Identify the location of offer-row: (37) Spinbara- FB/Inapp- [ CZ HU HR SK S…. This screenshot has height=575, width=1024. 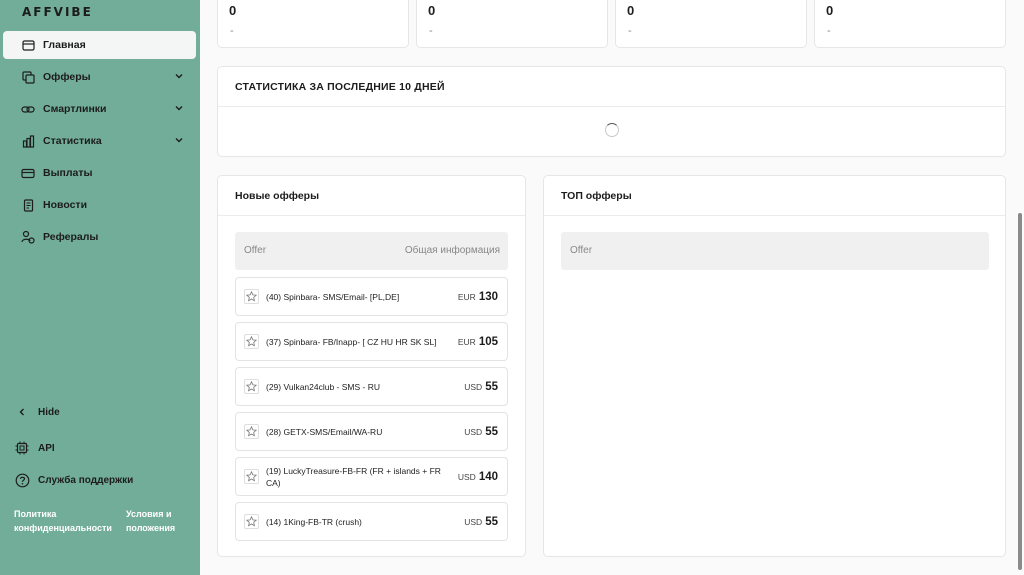
(371, 341).